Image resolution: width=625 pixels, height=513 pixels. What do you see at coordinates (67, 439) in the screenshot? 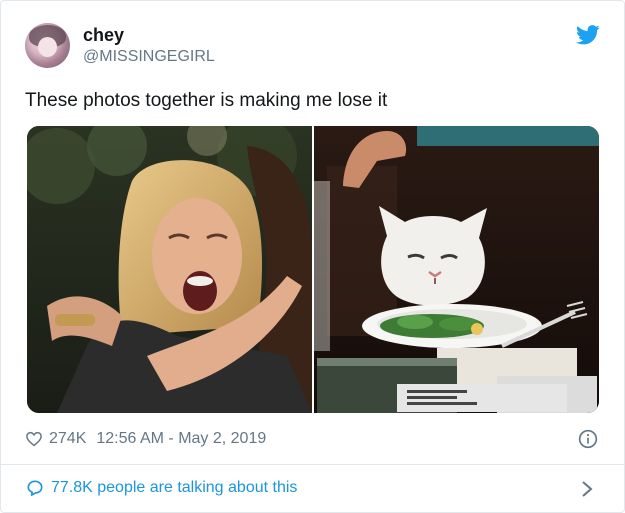
I see `like-count: 274K` at bounding box center [67, 439].